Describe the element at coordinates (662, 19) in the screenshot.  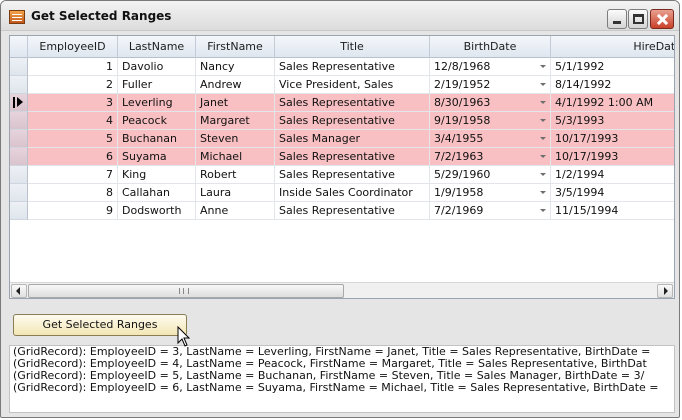
I see `close-button` at that location.